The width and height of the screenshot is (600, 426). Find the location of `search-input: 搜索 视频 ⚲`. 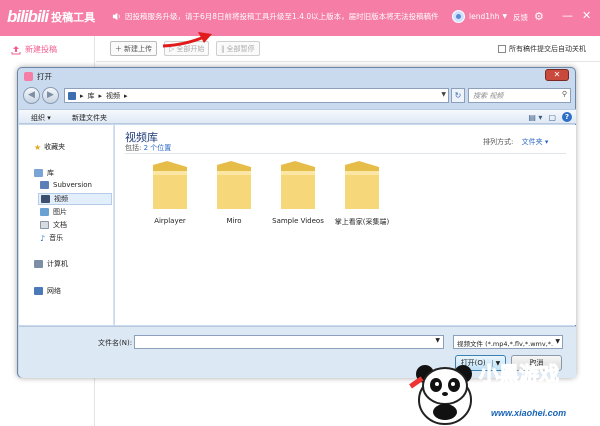

search-input: 搜索 视频 ⚲ is located at coordinates (519, 95).